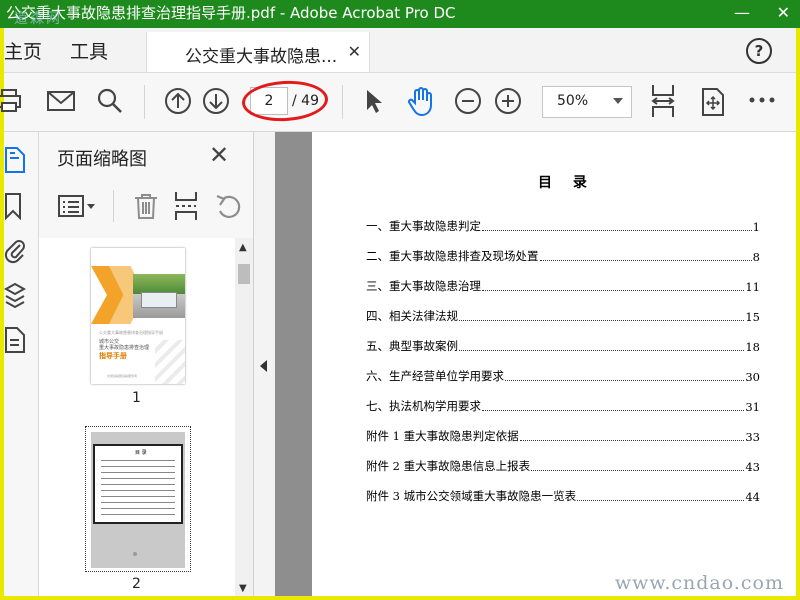  I want to click on tab-document: 公交重大事故隐患... ✕, so click(258, 52).